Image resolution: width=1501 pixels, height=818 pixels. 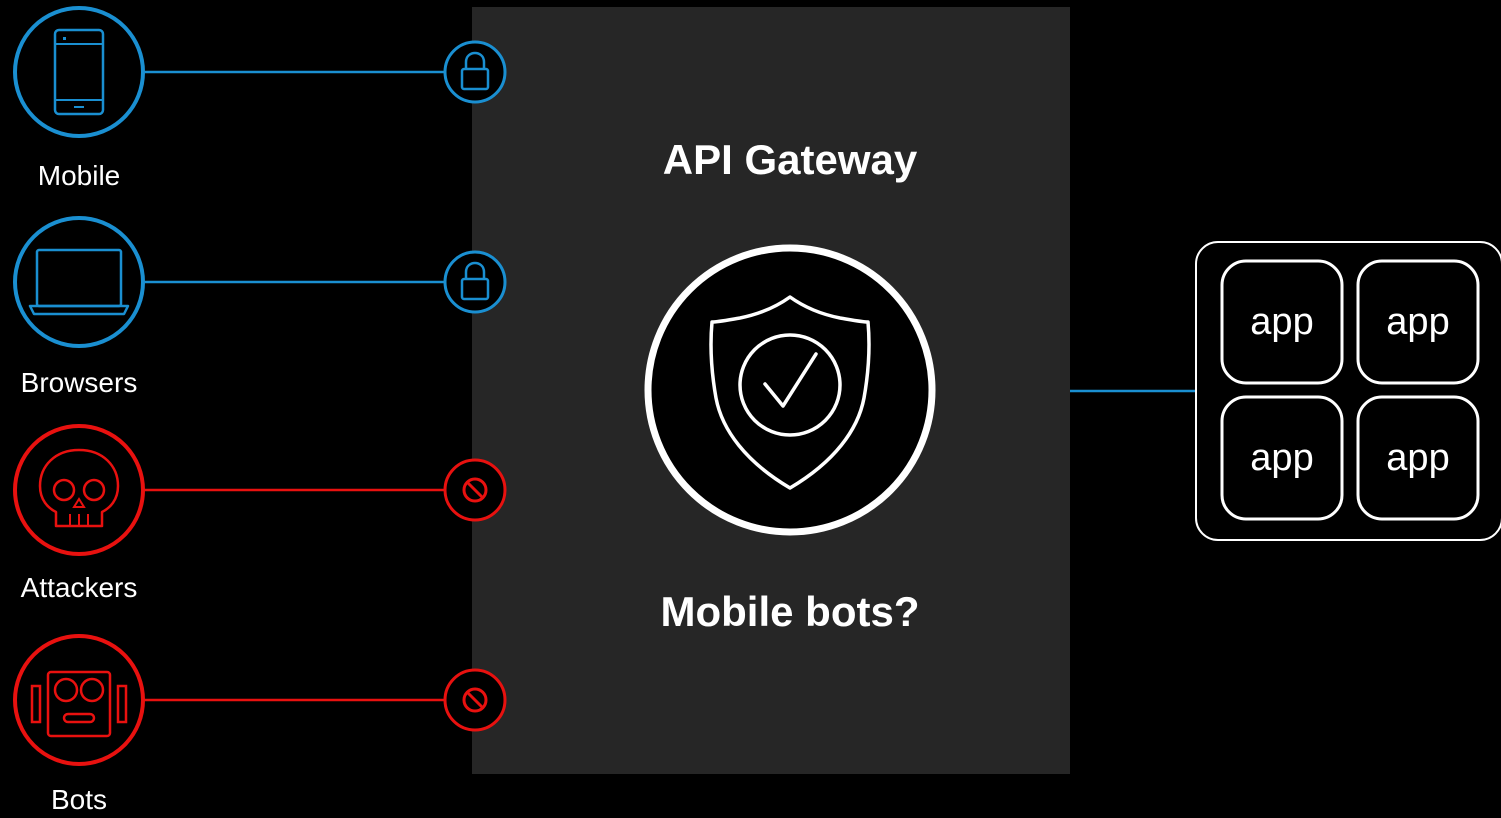 I want to click on laptop-icon, so click(x=79, y=282).